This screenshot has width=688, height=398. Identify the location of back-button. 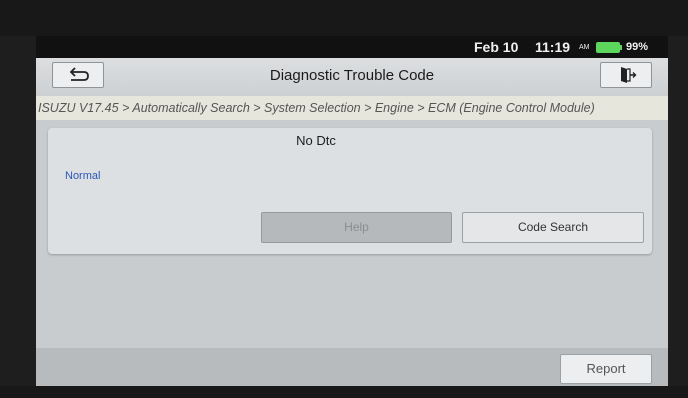
(78, 75).